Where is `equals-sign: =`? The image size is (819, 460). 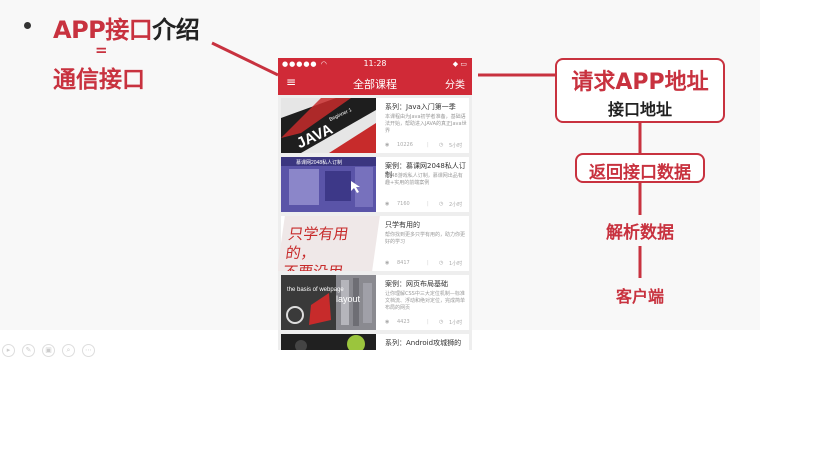 equals-sign: = is located at coordinates (101, 50).